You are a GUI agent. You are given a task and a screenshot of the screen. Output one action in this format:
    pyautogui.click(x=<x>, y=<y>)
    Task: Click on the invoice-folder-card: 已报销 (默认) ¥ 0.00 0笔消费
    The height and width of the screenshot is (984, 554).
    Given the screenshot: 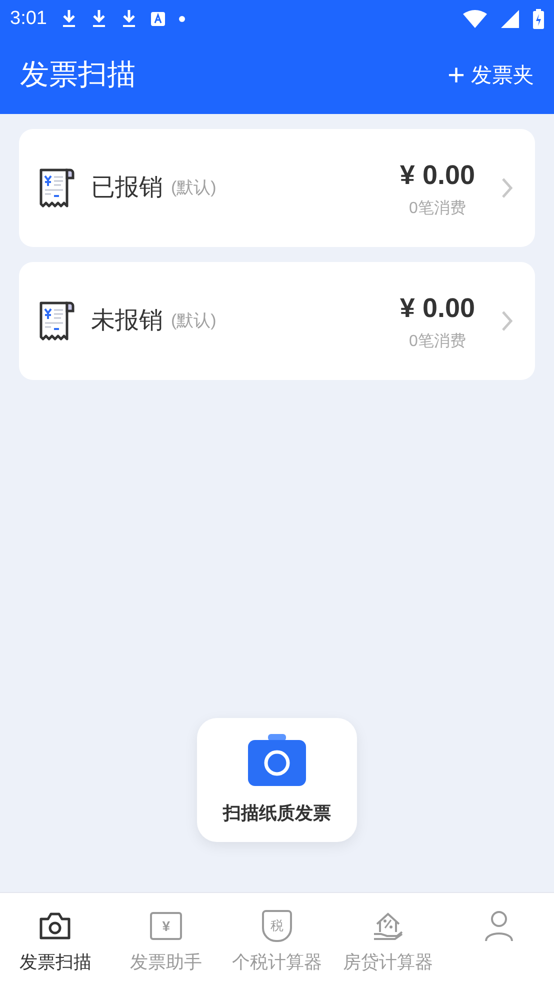 What is the action you would take?
    pyautogui.click(x=277, y=188)
    